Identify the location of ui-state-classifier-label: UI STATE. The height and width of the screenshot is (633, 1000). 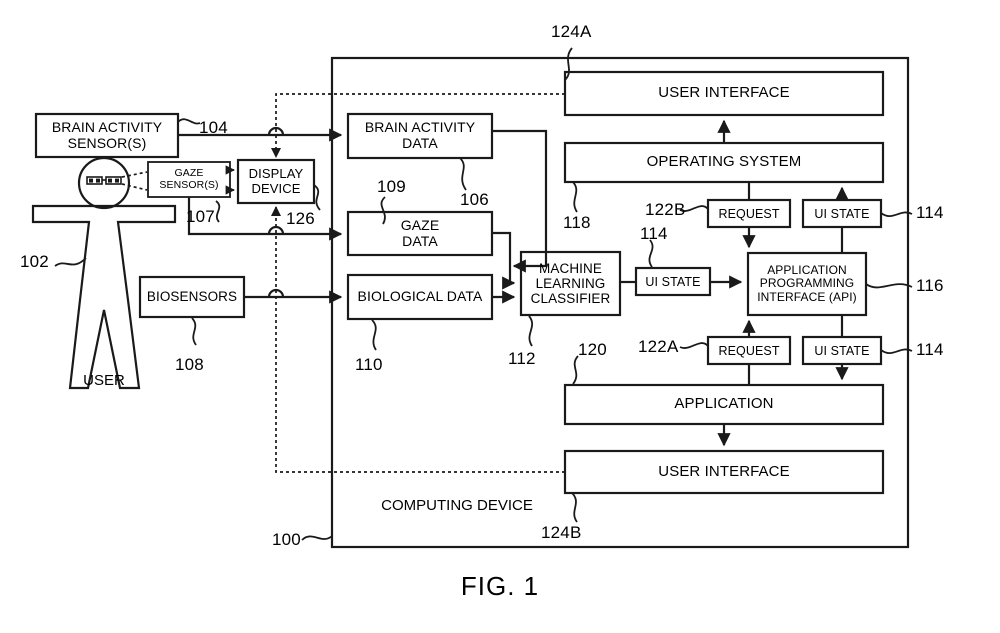
(673, 281).